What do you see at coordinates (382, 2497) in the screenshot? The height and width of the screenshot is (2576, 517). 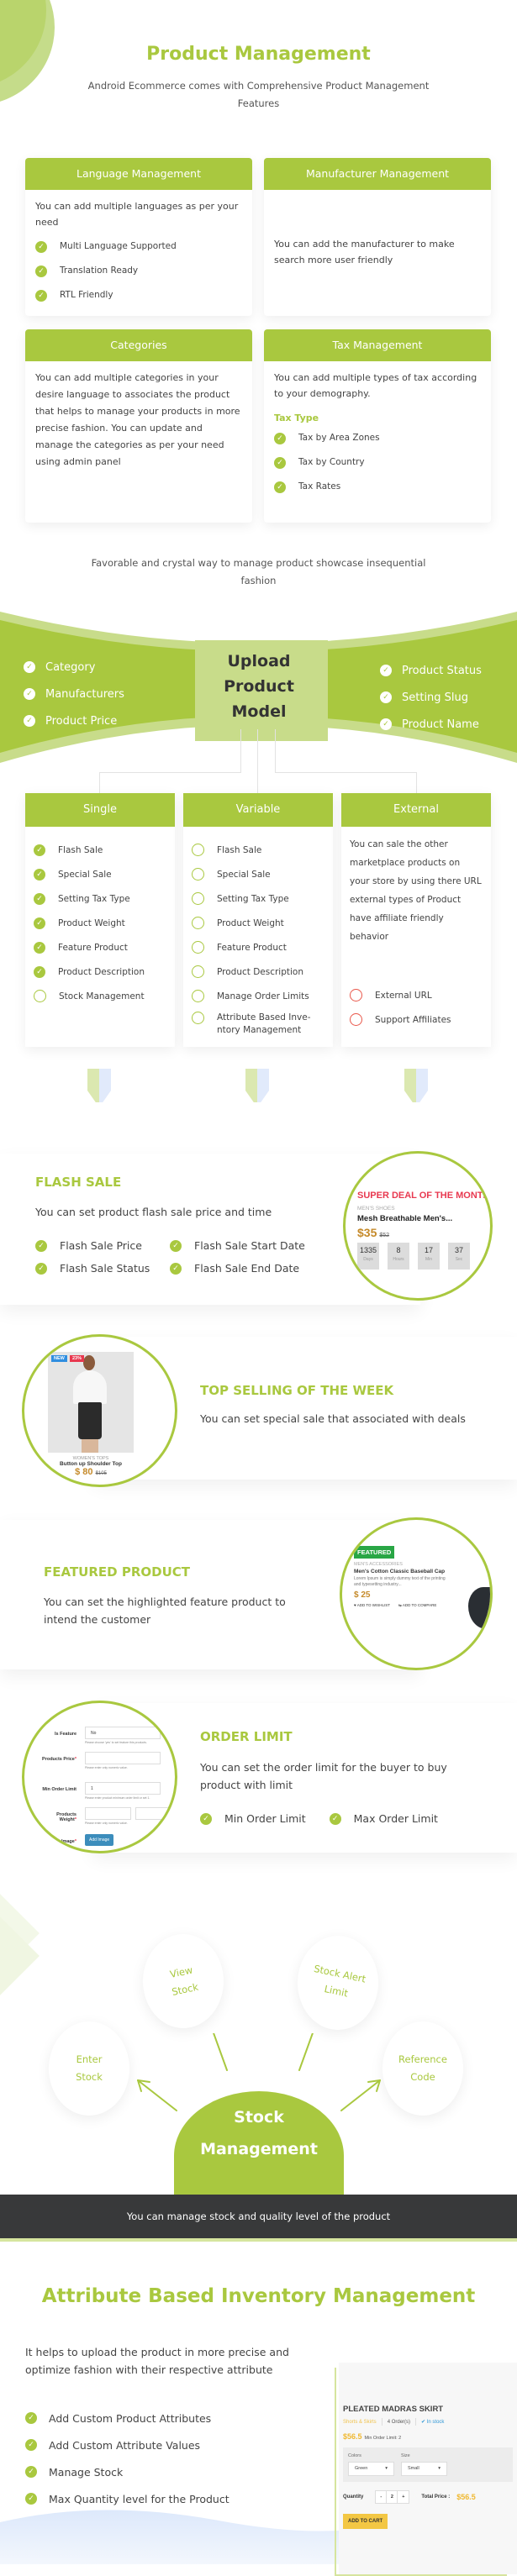 I see `decrement-button: -` at bounding box center [382, 2497].